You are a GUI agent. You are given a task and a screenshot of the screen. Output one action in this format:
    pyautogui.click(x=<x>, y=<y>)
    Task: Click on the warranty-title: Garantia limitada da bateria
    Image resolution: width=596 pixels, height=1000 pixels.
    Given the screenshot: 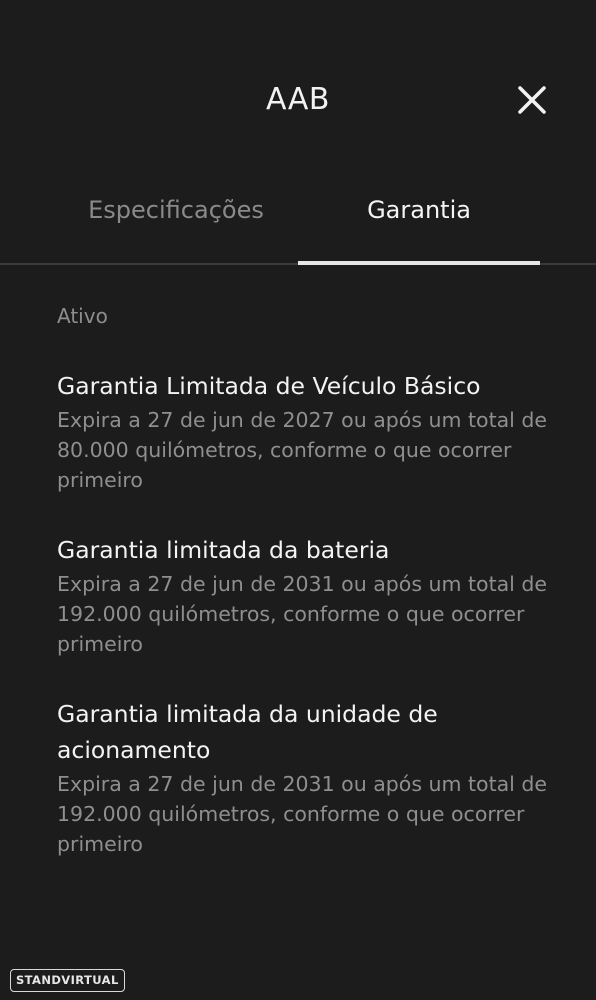 What is the action you would take?
    pyautogui.click(x=223, y=550)
    